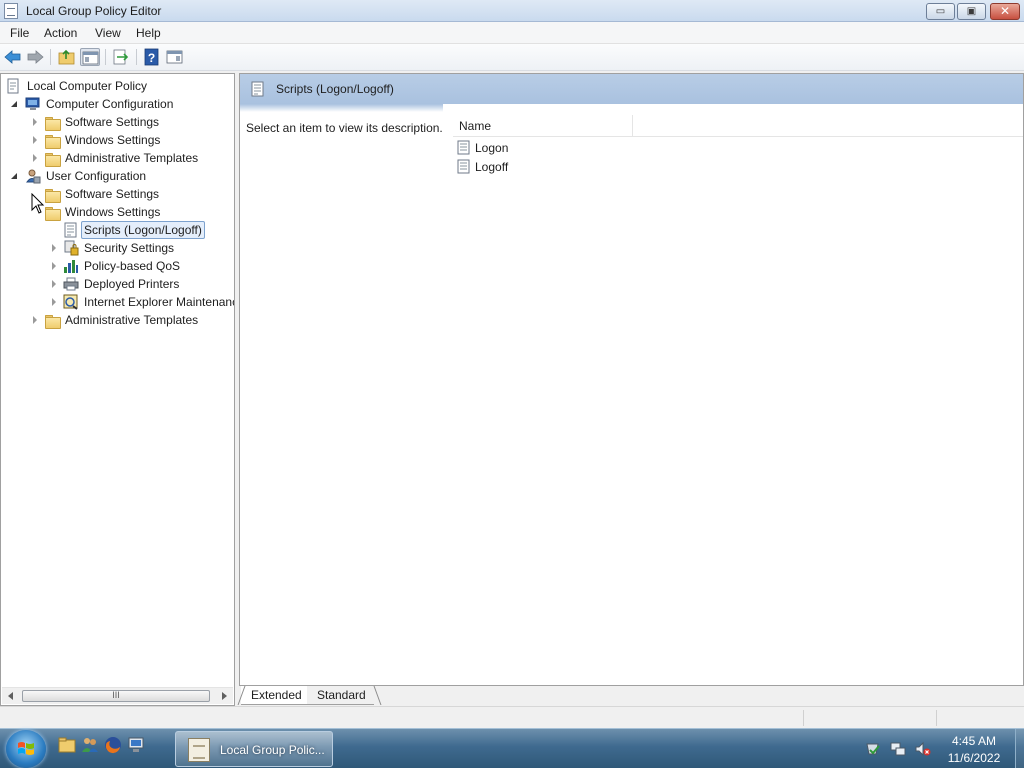 The width and height of the screenshot is (1024, 768). What do you see at coordinates (512, 717) in the screenshot?
I see `status-bar` at bounding box center [512, 717].